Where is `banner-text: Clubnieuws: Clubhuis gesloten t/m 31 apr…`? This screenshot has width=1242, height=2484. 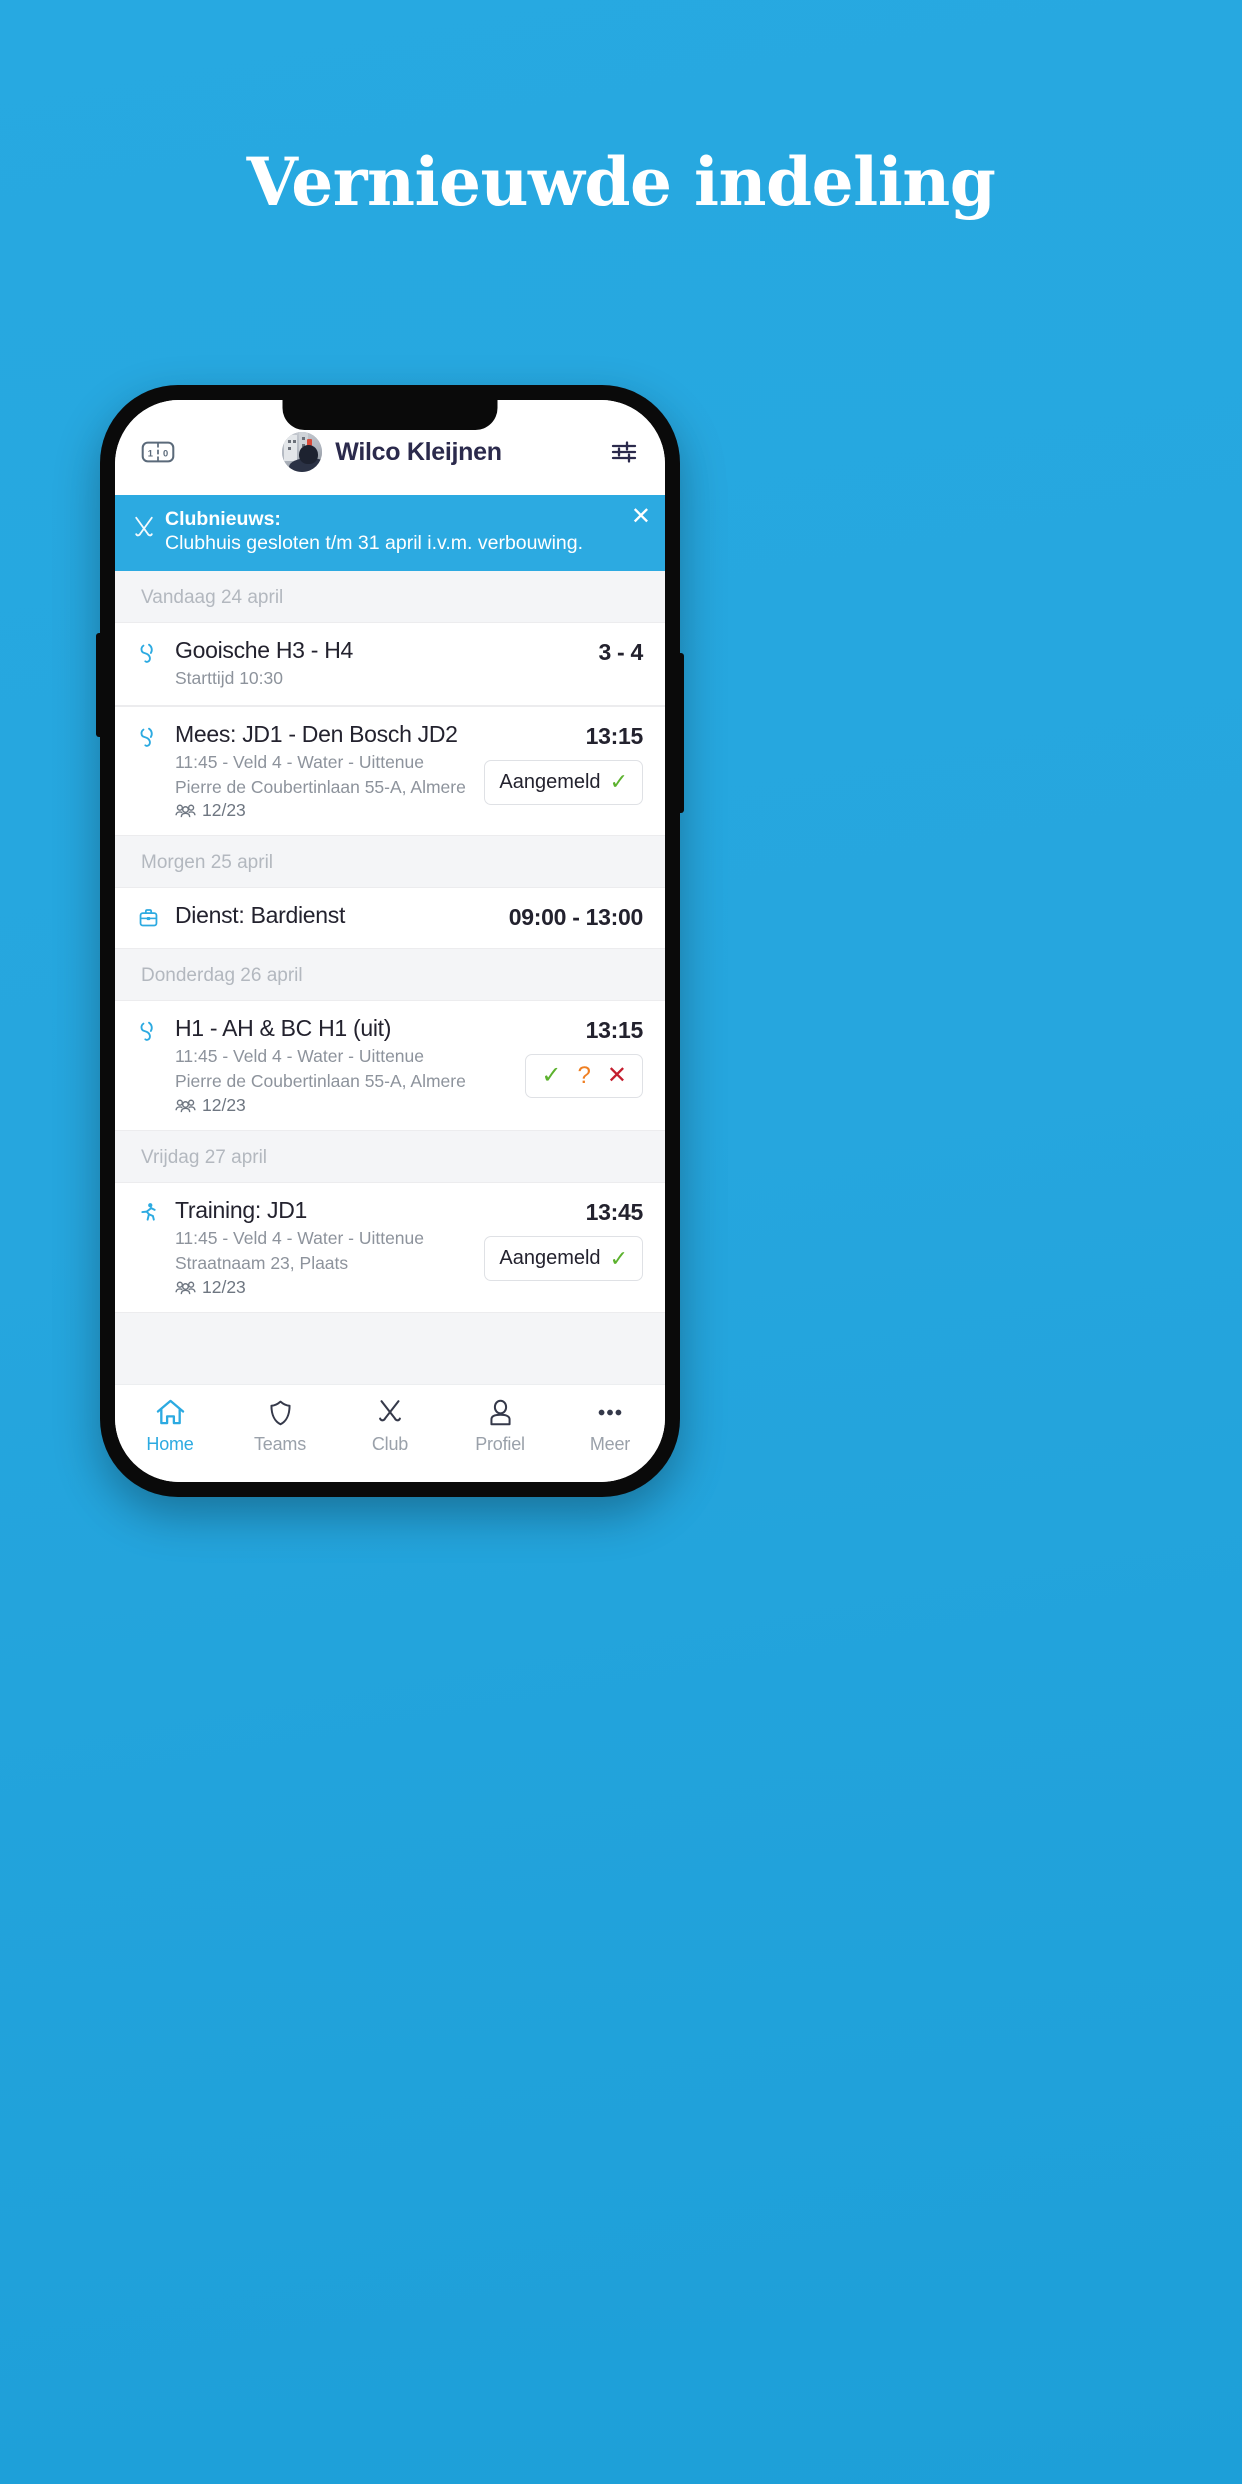
banner-text: Clubnieuws: Clubhuis gesloten t/m 31 apr… is located at coordinates (407, 532).